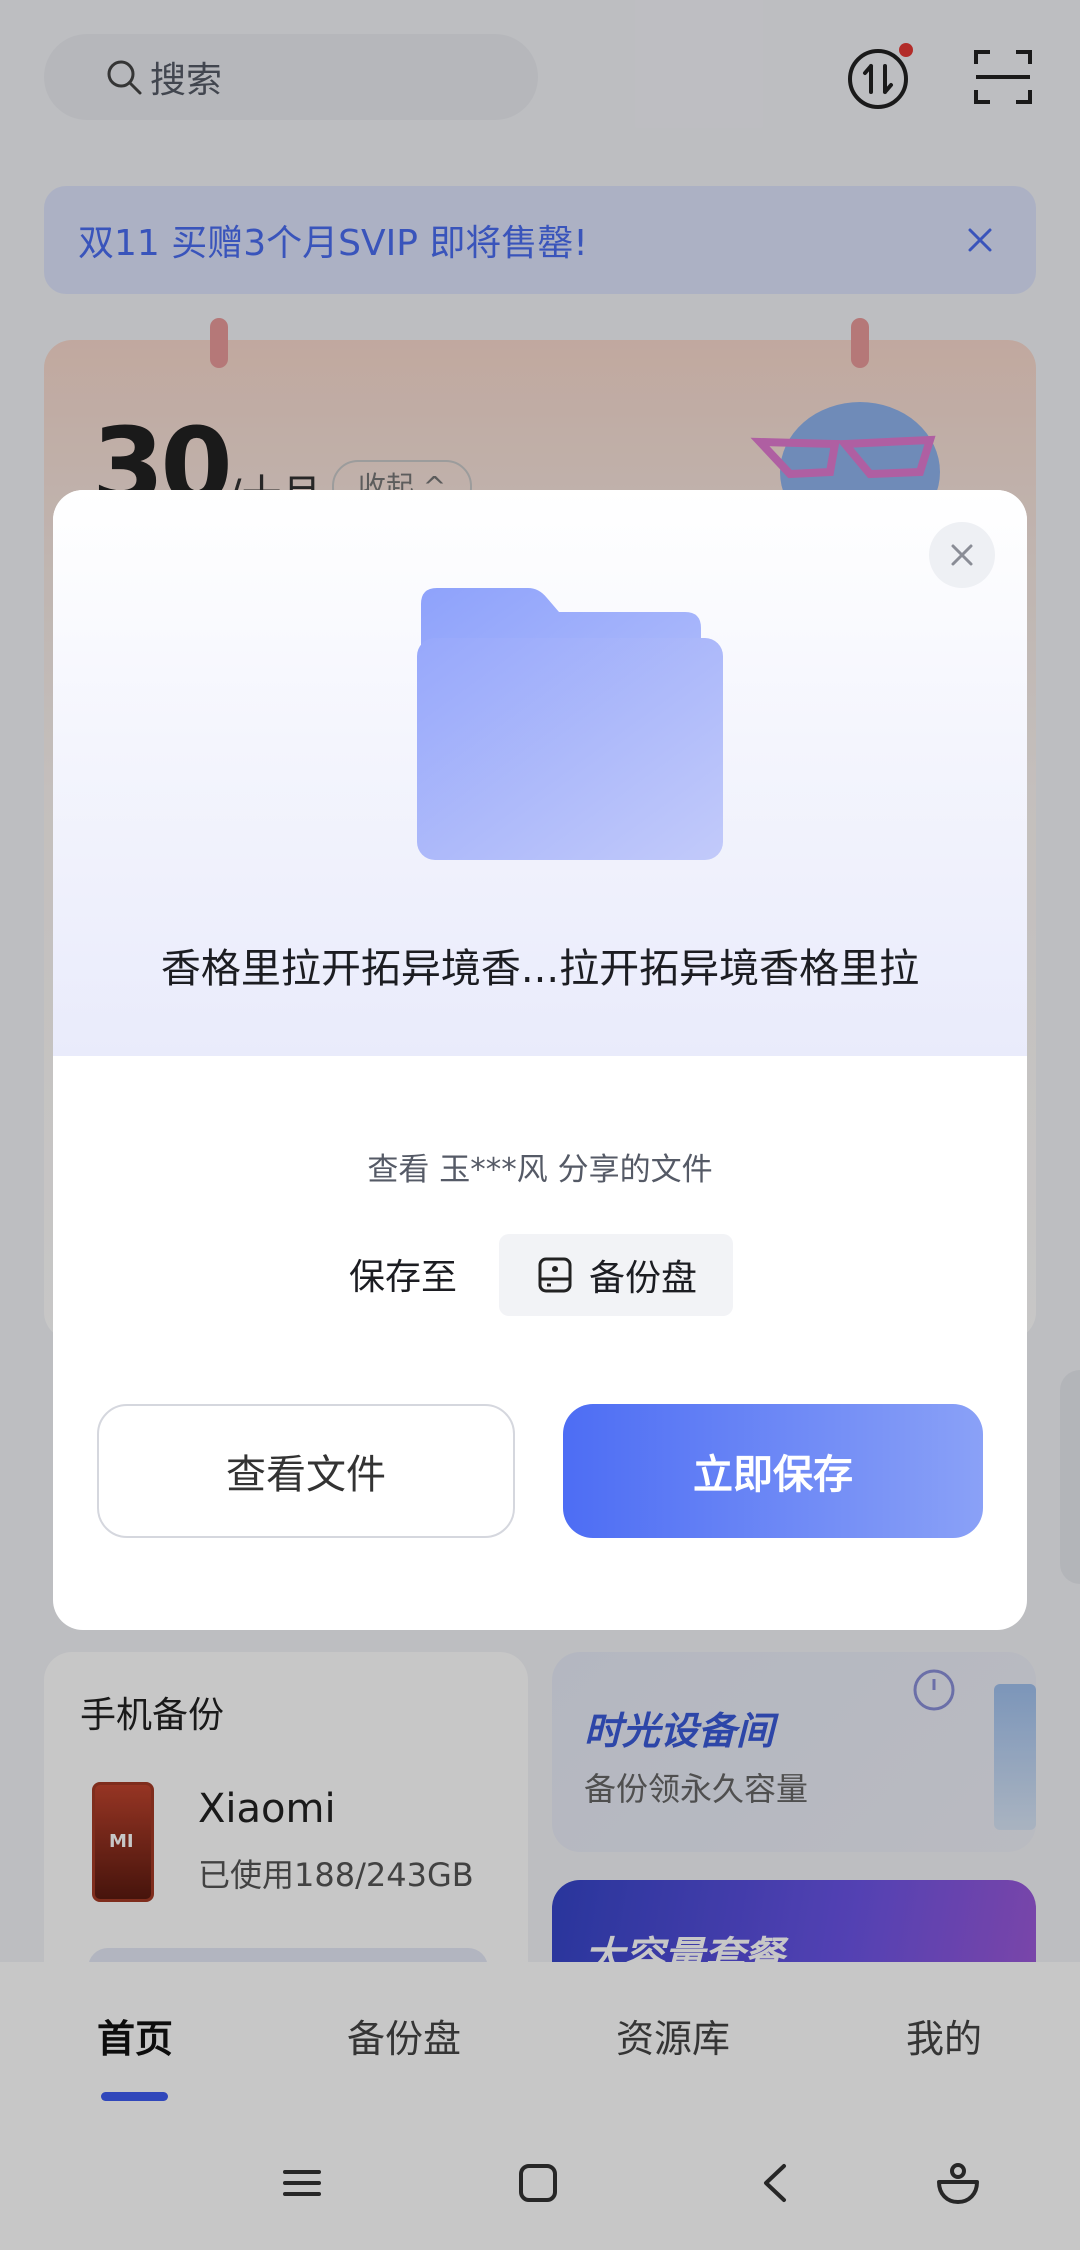 The height and width of the screenshot is (2250, 1080). What do you see at coordinates (540, 1170) in the screenshot?
I see `share-info-text: 查看 玉***风 分享的文件` at bounding box center [540, 1170].